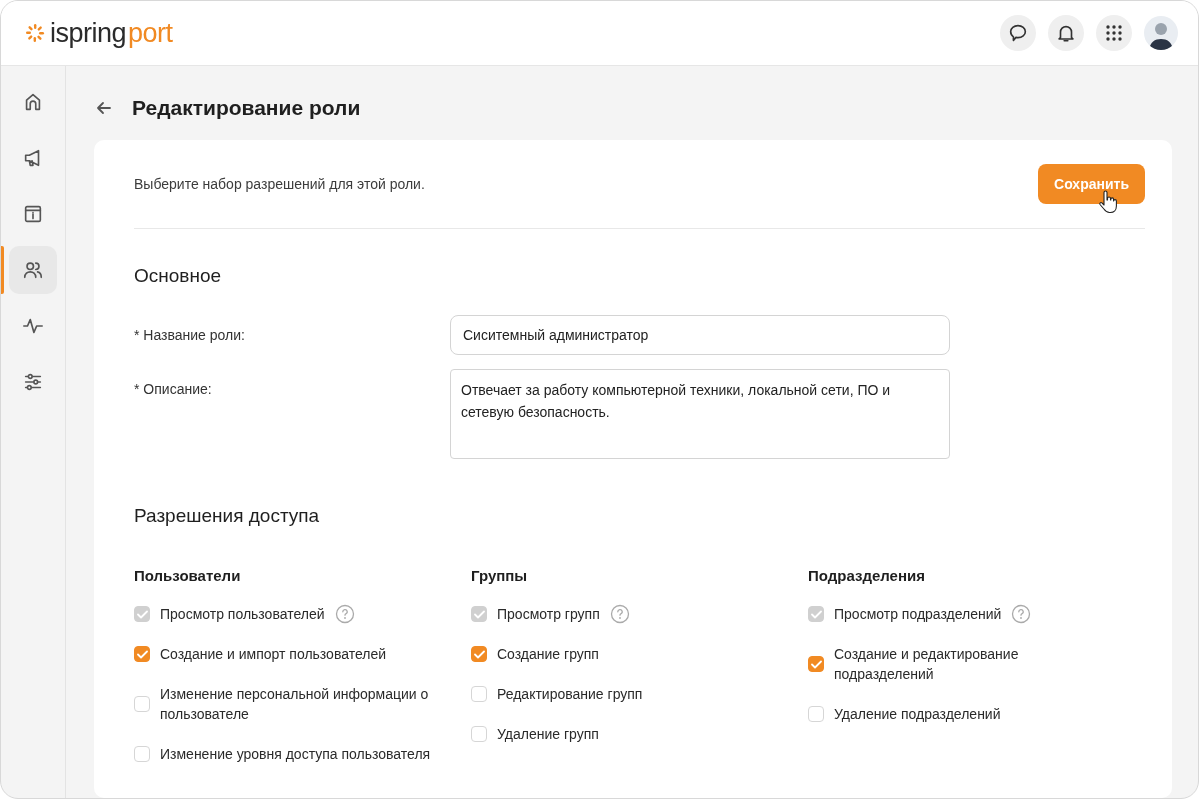  I want to click on field-label: * Описание:, so click(173, 389).